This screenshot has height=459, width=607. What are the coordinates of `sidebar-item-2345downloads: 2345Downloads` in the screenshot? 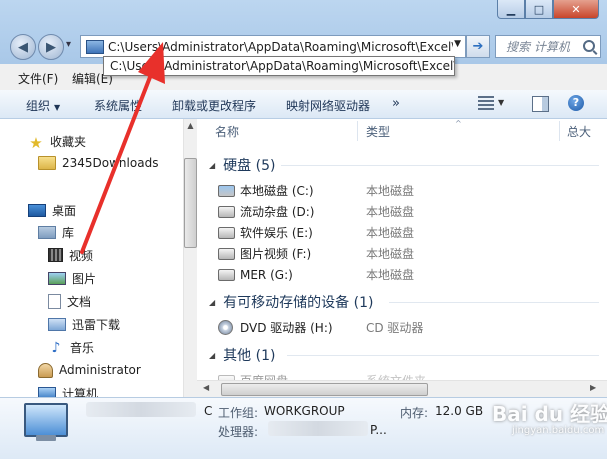 It's located at (98, 163).